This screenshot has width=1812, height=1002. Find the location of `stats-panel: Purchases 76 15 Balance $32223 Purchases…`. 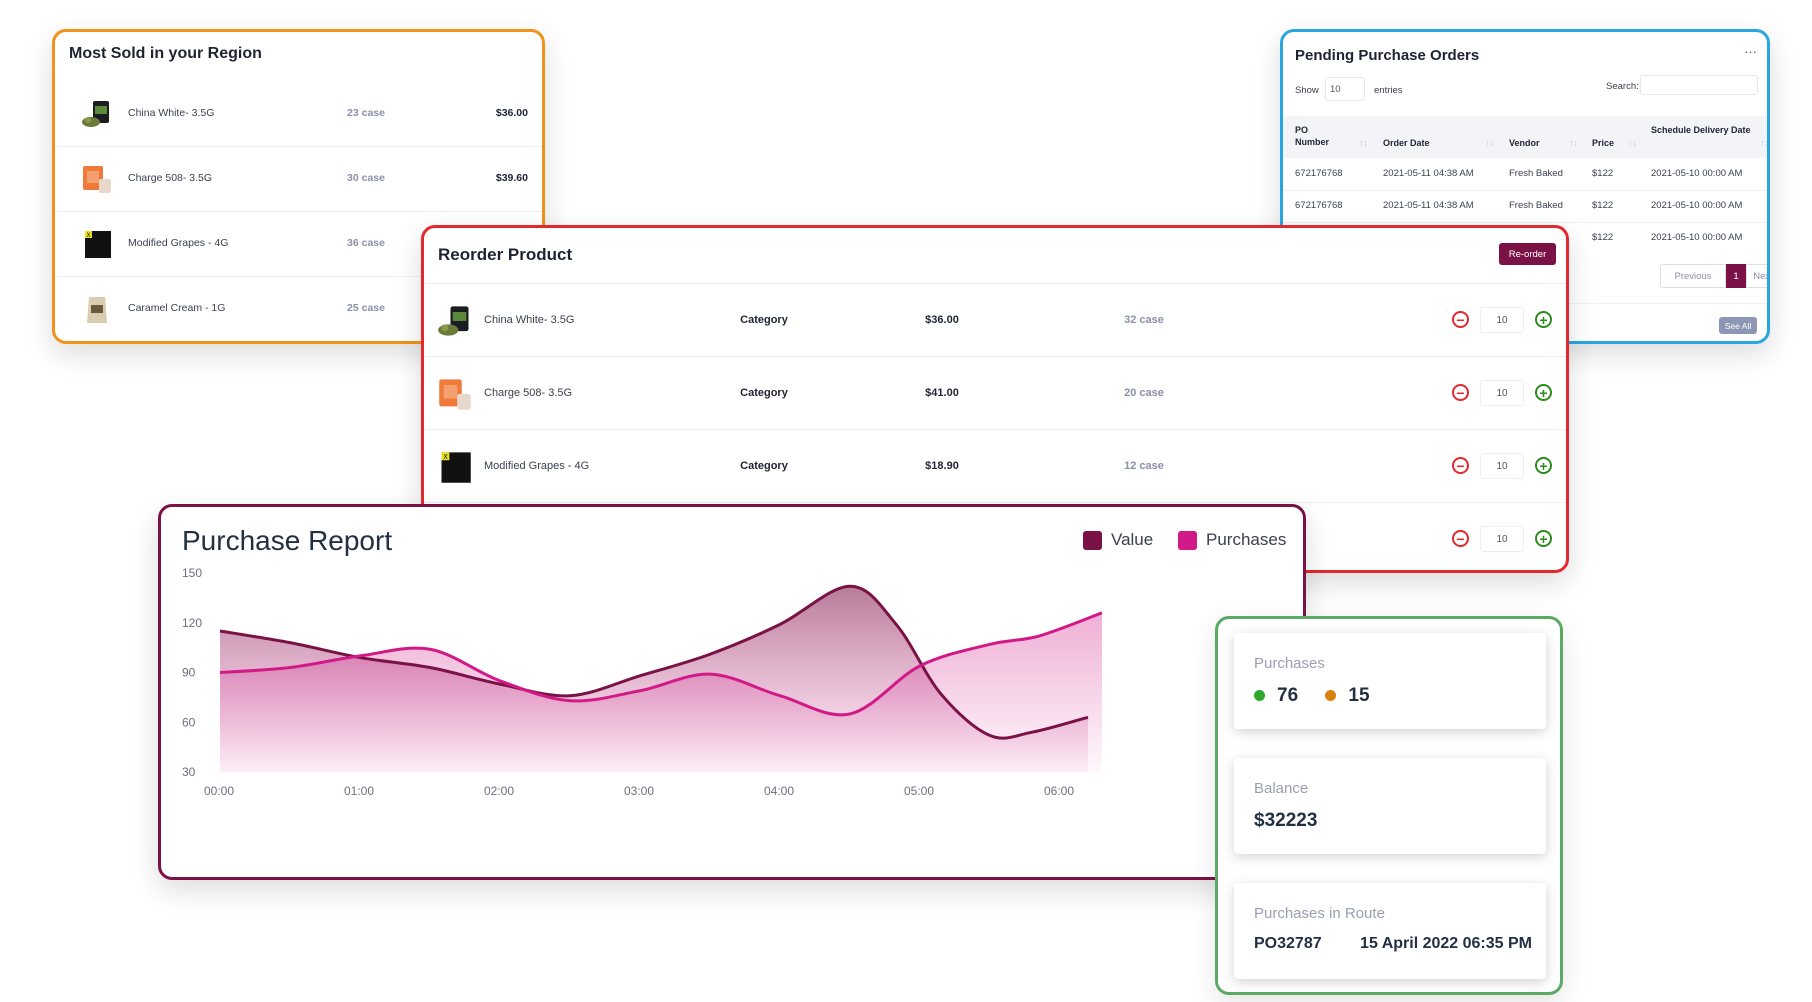

stats-panel: Purchases 76 15 Balance $32223 Purchases… is located at coordinates (1389, 805).